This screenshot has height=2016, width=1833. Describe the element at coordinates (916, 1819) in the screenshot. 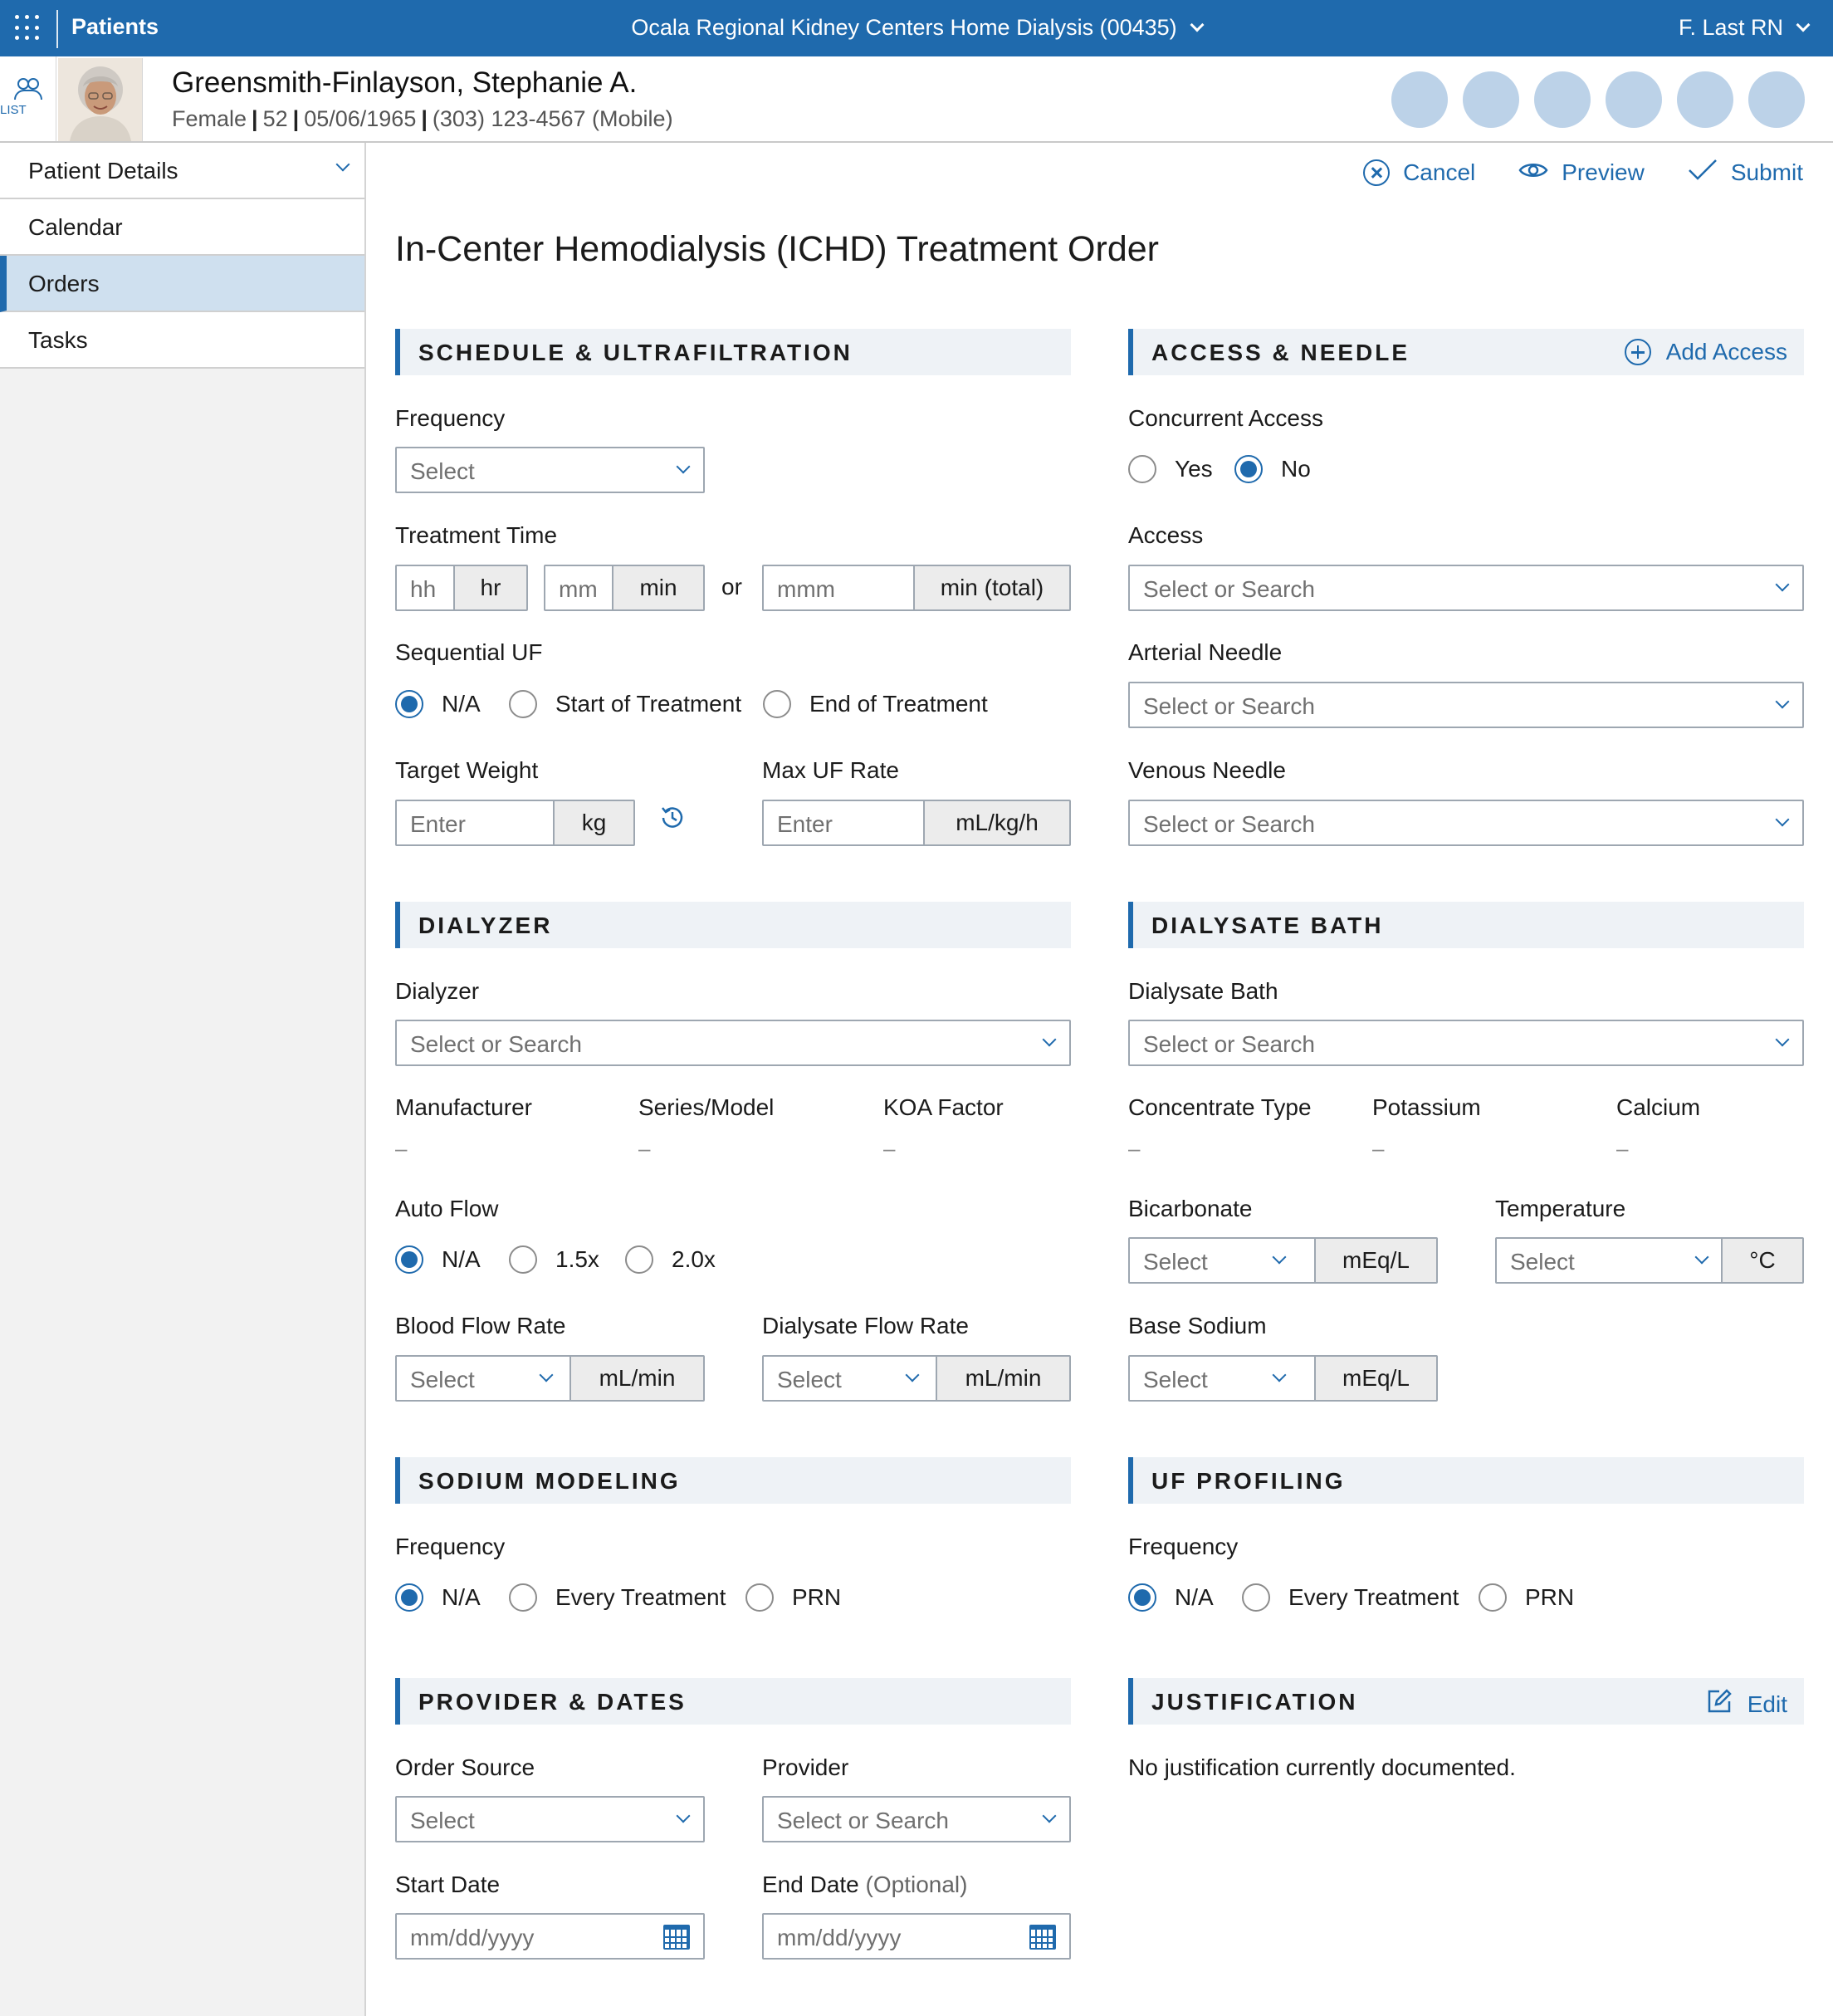

I see `provider-select: Select or Search` at that location.